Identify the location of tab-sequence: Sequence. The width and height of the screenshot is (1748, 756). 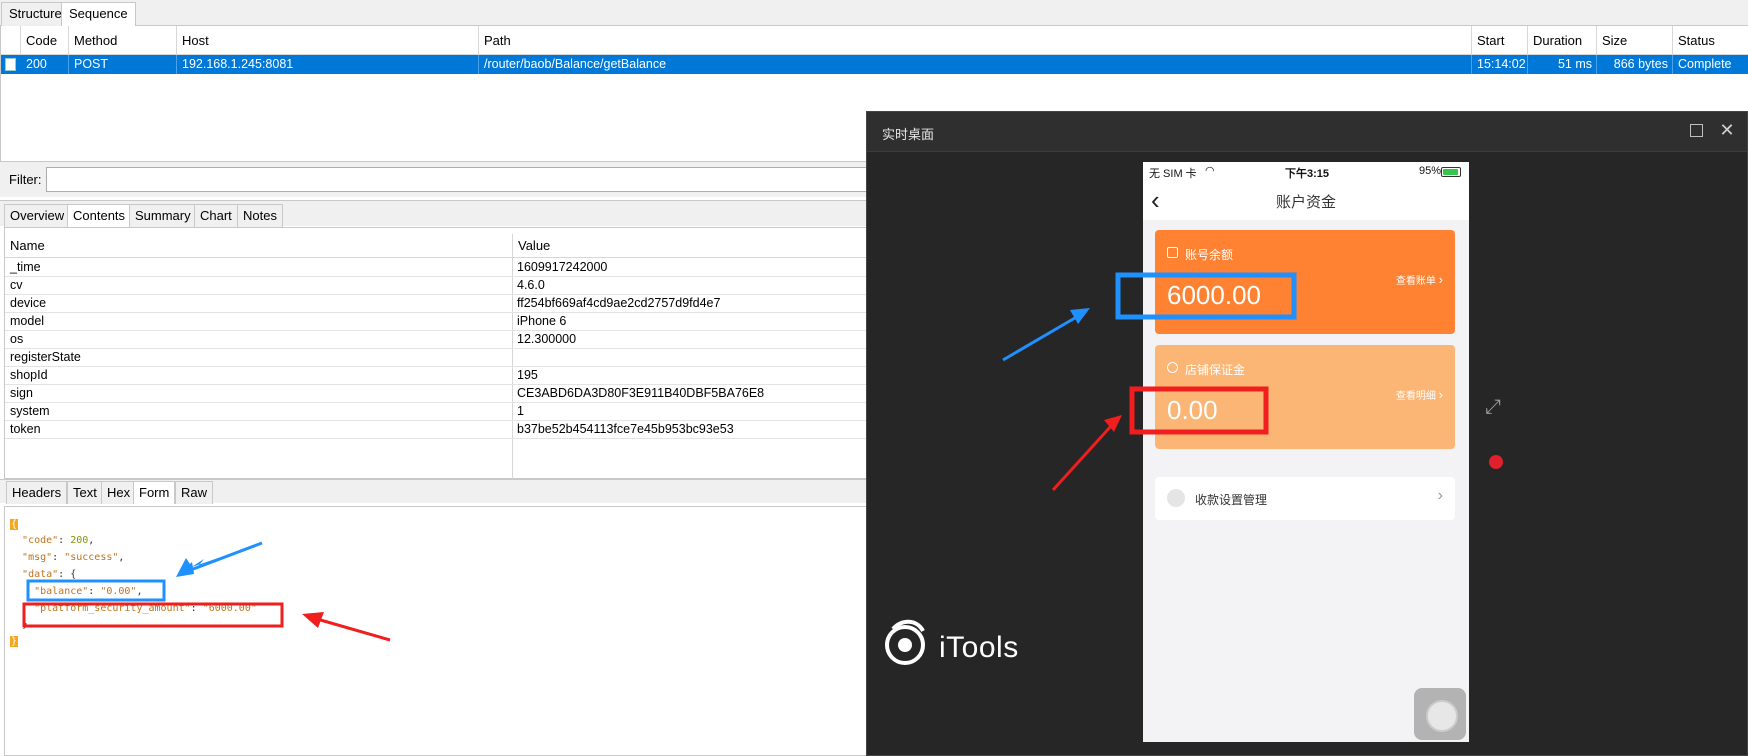
(98, 14).